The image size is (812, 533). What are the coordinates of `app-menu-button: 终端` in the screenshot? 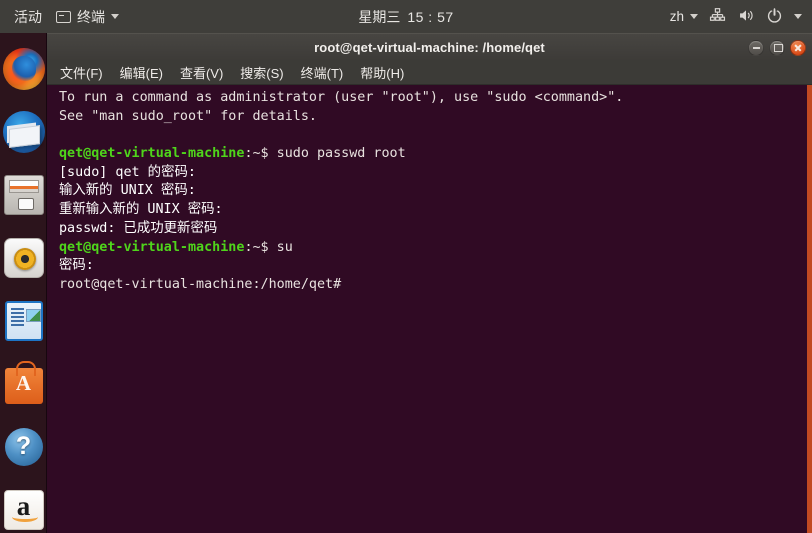 It's located at (87, 17).